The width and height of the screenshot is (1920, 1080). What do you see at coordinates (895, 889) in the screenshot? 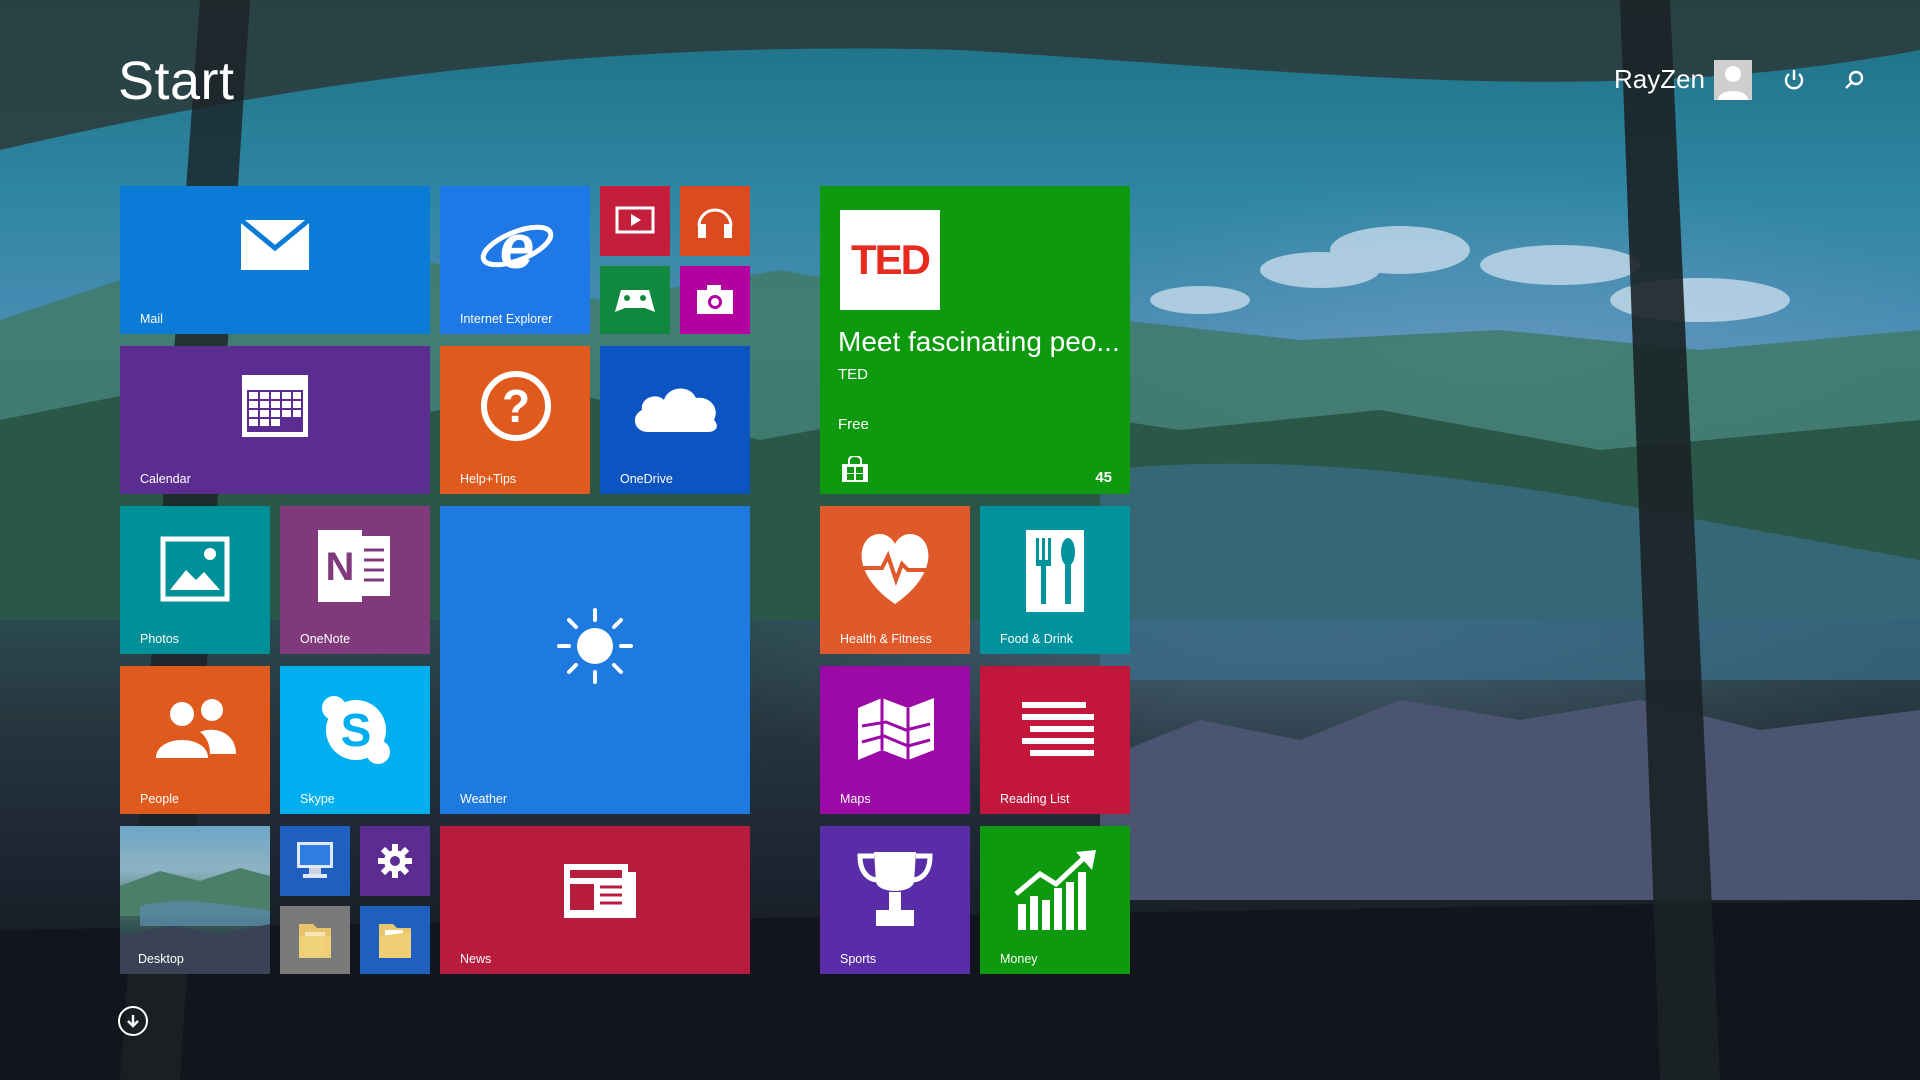
I see `trophy-icon` at bounding box center [895, 889].